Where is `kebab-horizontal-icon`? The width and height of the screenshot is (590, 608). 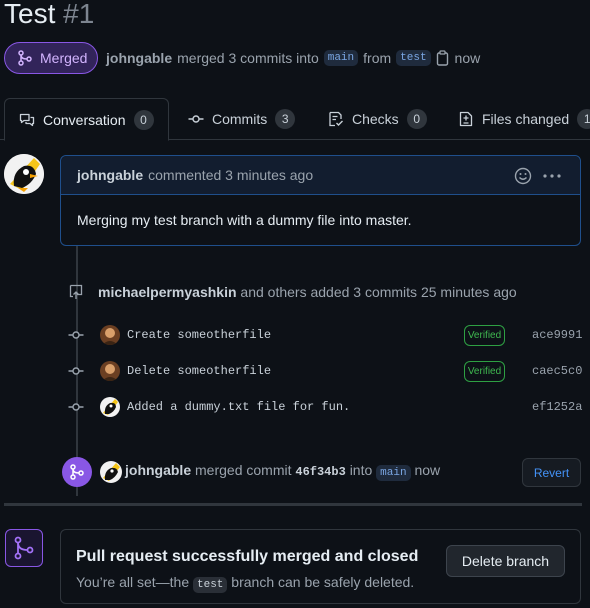 kebab-horizontal-icon is located at coordinates (552, 176).